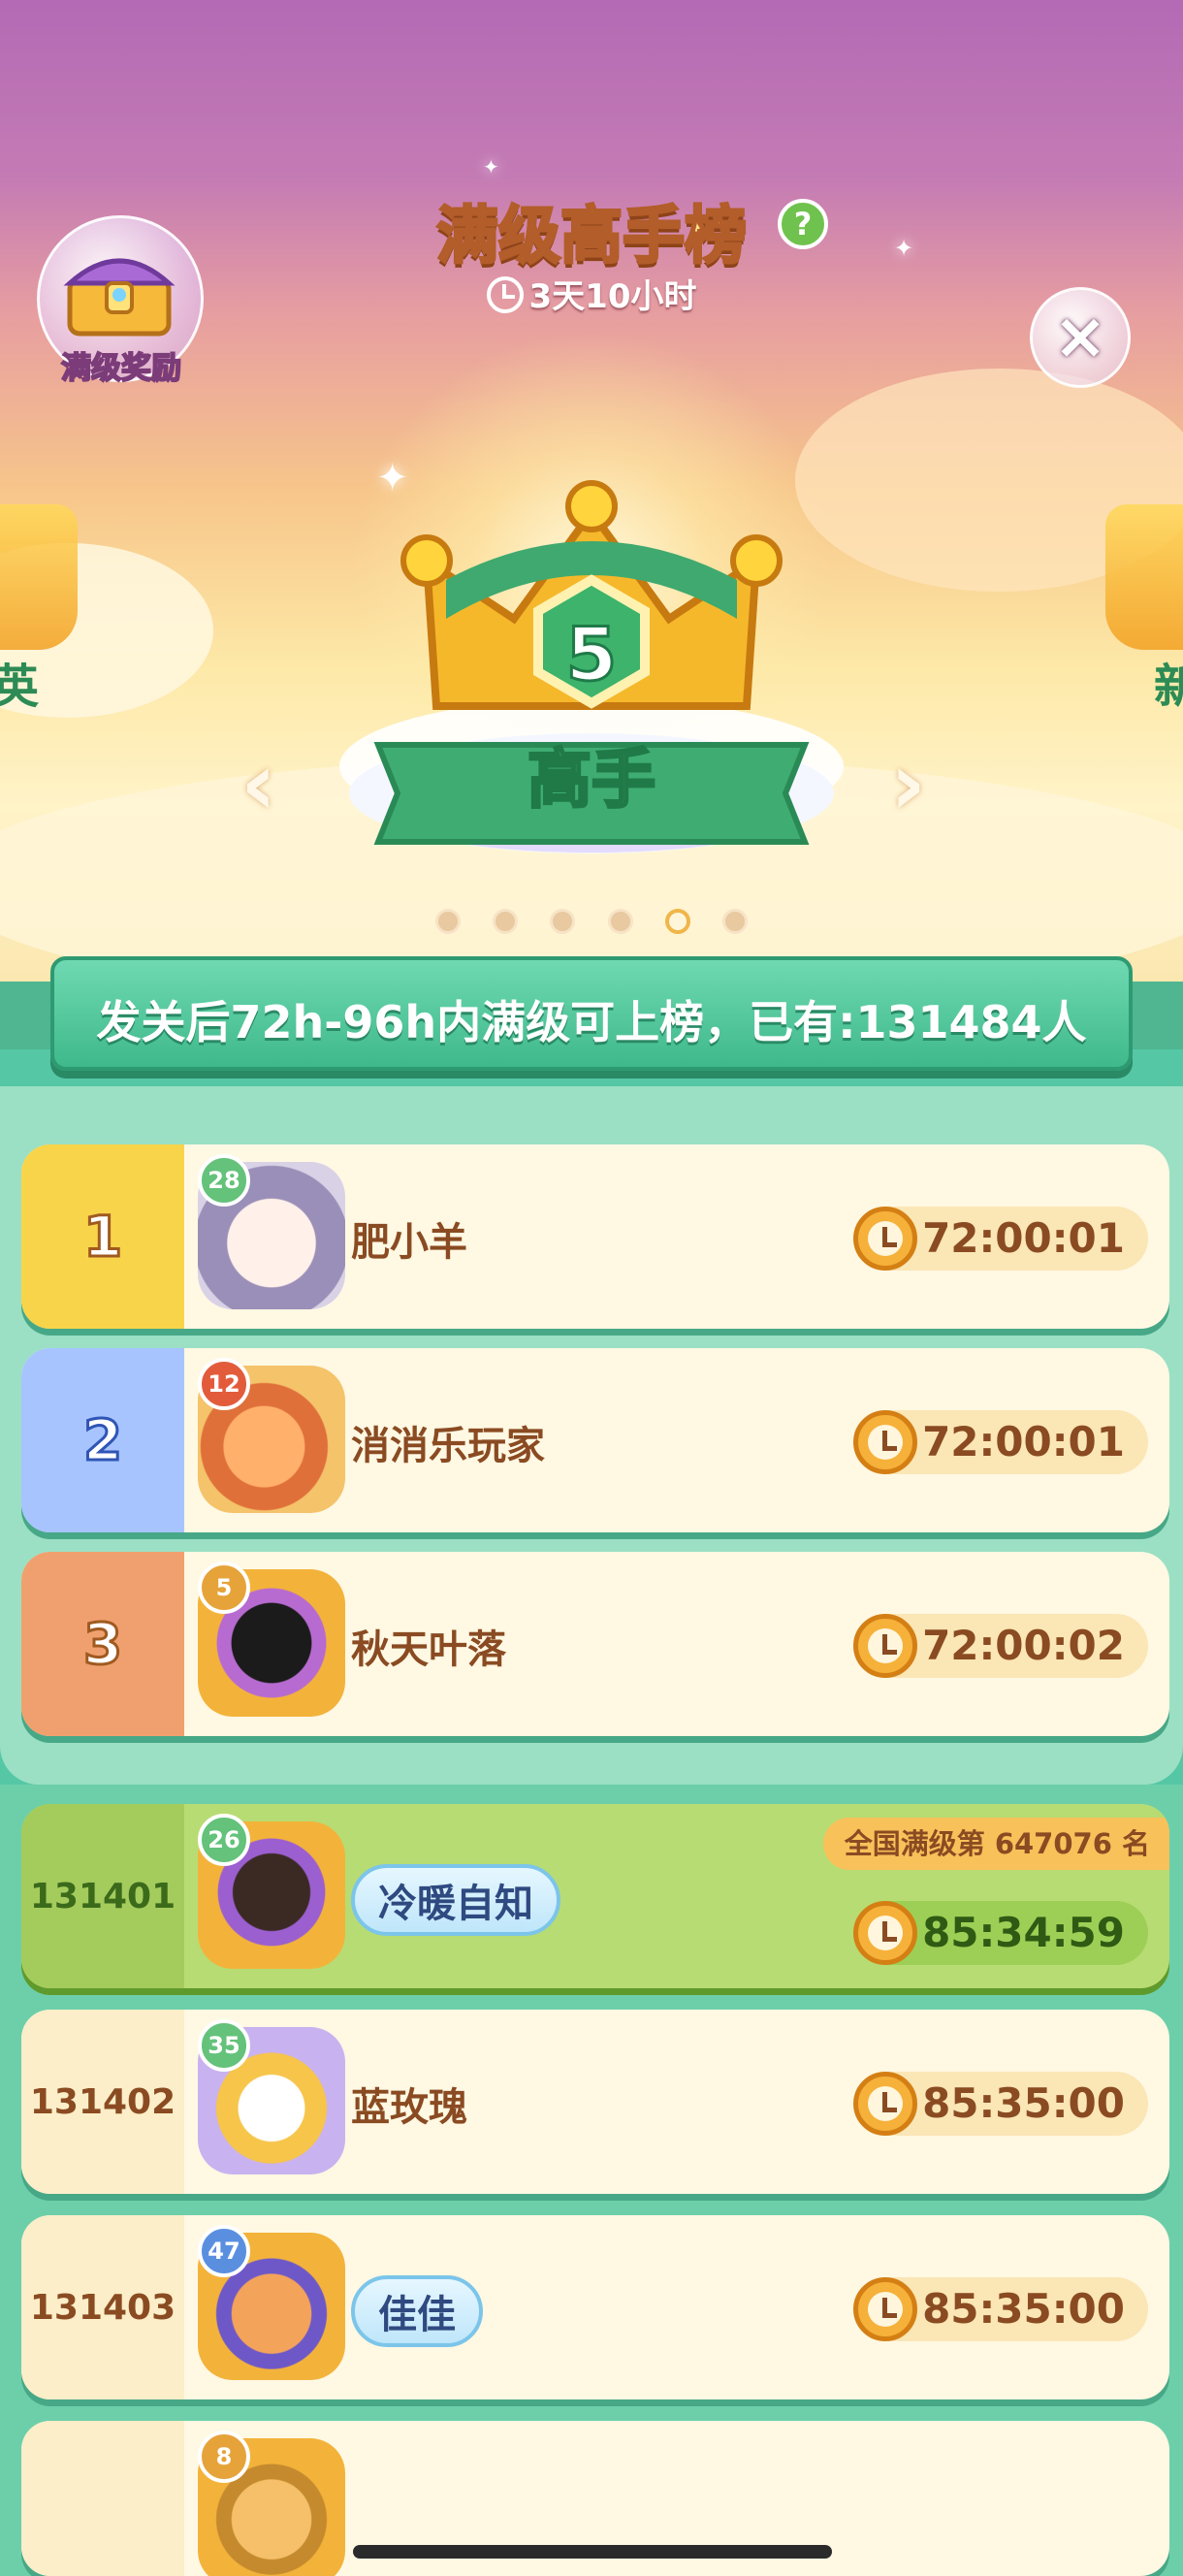  What do you see at coordinates (592, 2552) in the screenshot?
I see `home-indicator` at bounding box center [592, 2552].